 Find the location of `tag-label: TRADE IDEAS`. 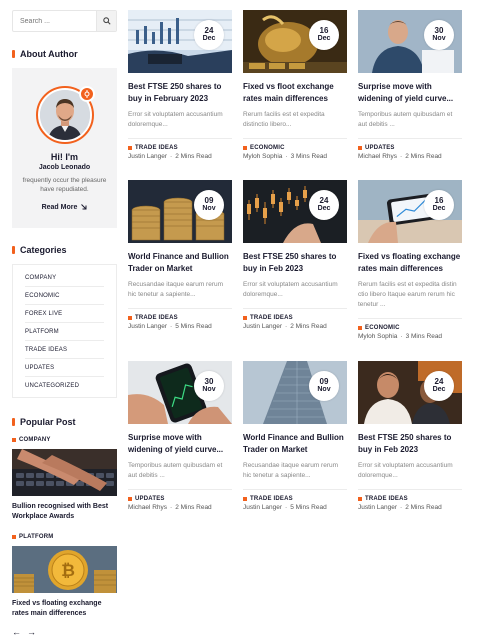

tag-label: TRADE IDEAS is located at coordinates (156, 317).